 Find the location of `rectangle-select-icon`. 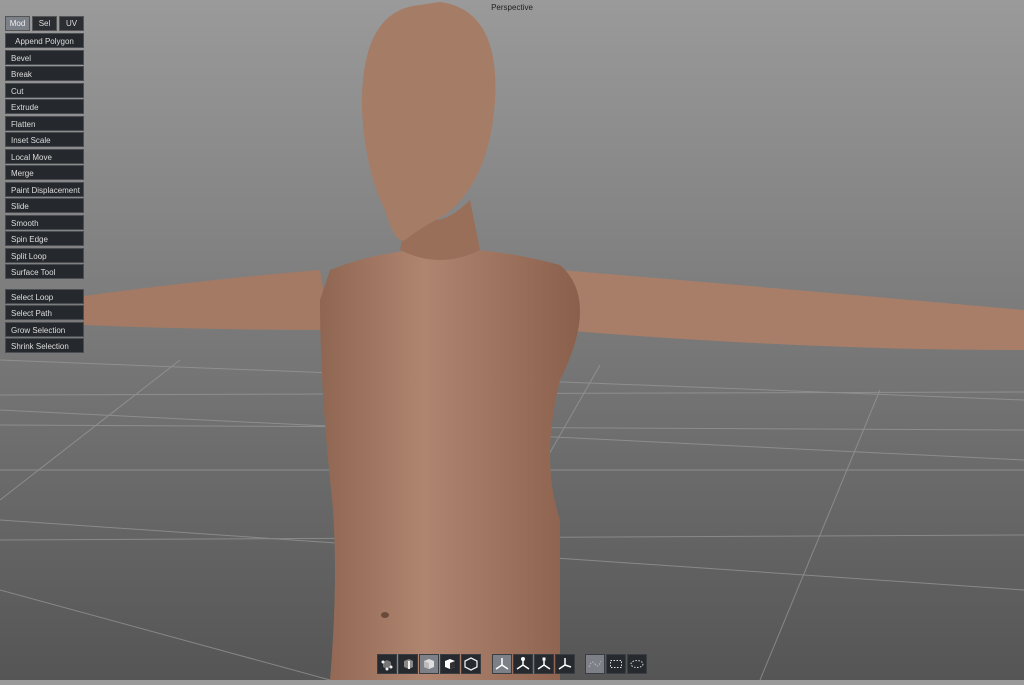

rectangle-select-icon is located at coordinates (616, 664).